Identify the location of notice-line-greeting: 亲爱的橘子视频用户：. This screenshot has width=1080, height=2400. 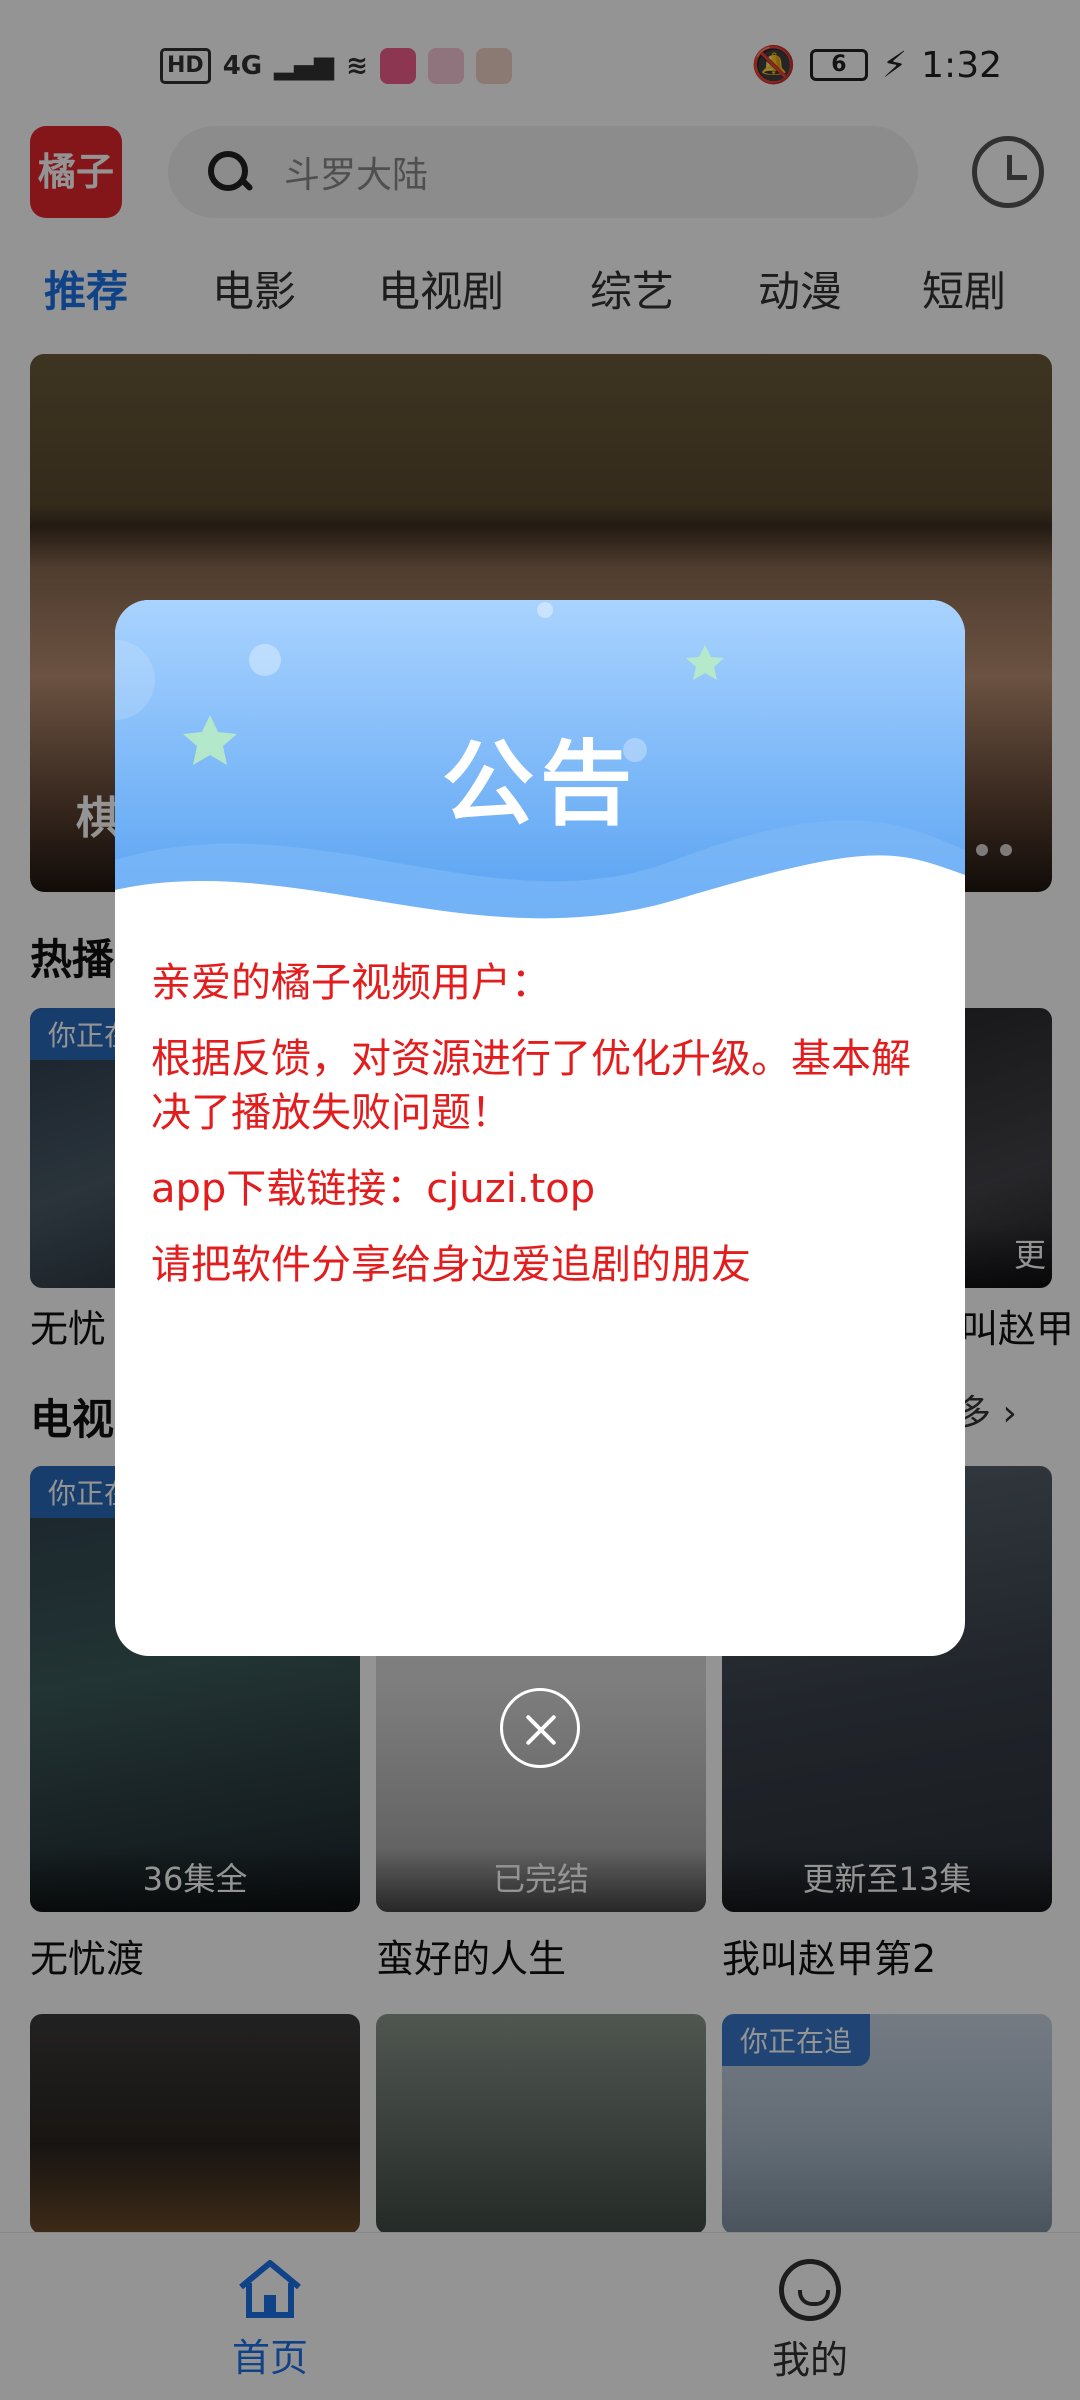
(351, 983).